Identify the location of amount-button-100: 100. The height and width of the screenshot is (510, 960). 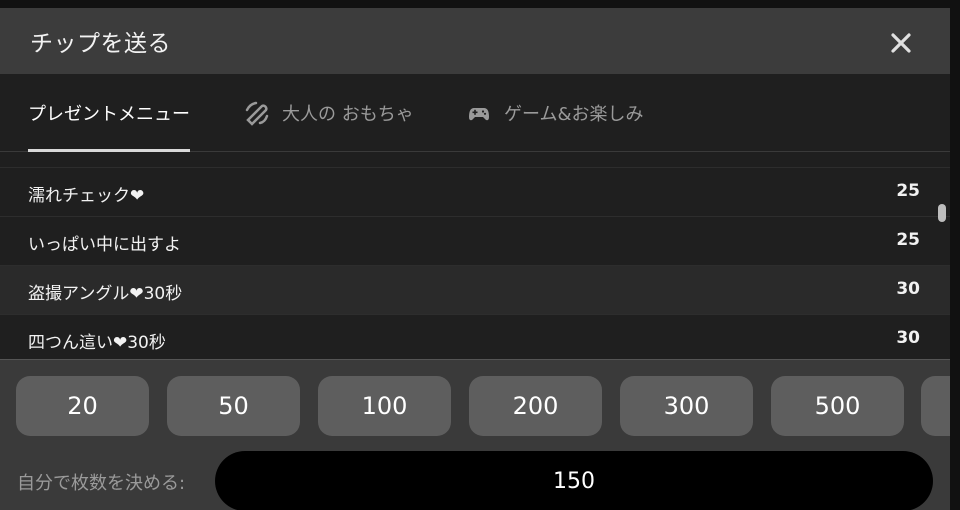
(384, 406).